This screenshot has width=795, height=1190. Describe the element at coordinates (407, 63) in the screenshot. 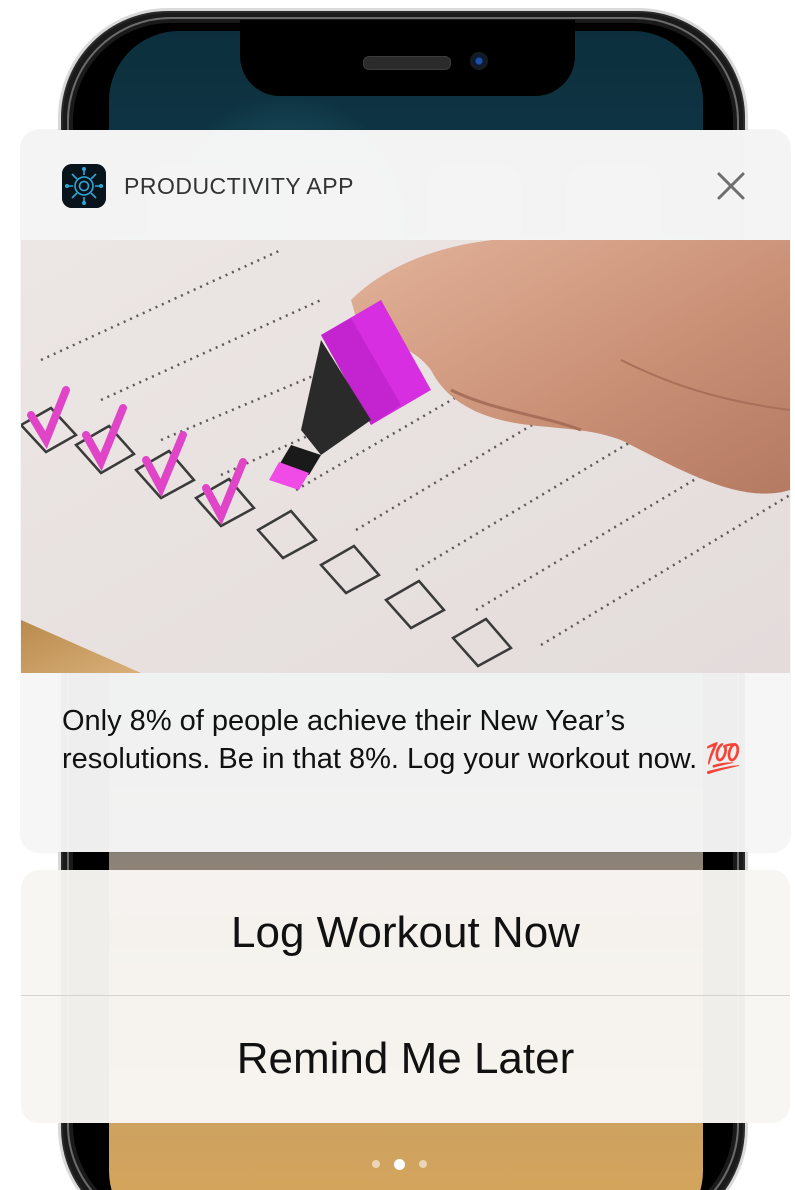

I see `earpiece-speaker` at that location.